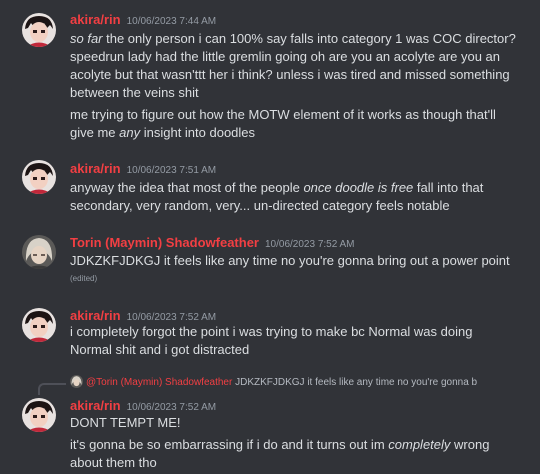  I want to click on reply-avatar, so click(76, 381).